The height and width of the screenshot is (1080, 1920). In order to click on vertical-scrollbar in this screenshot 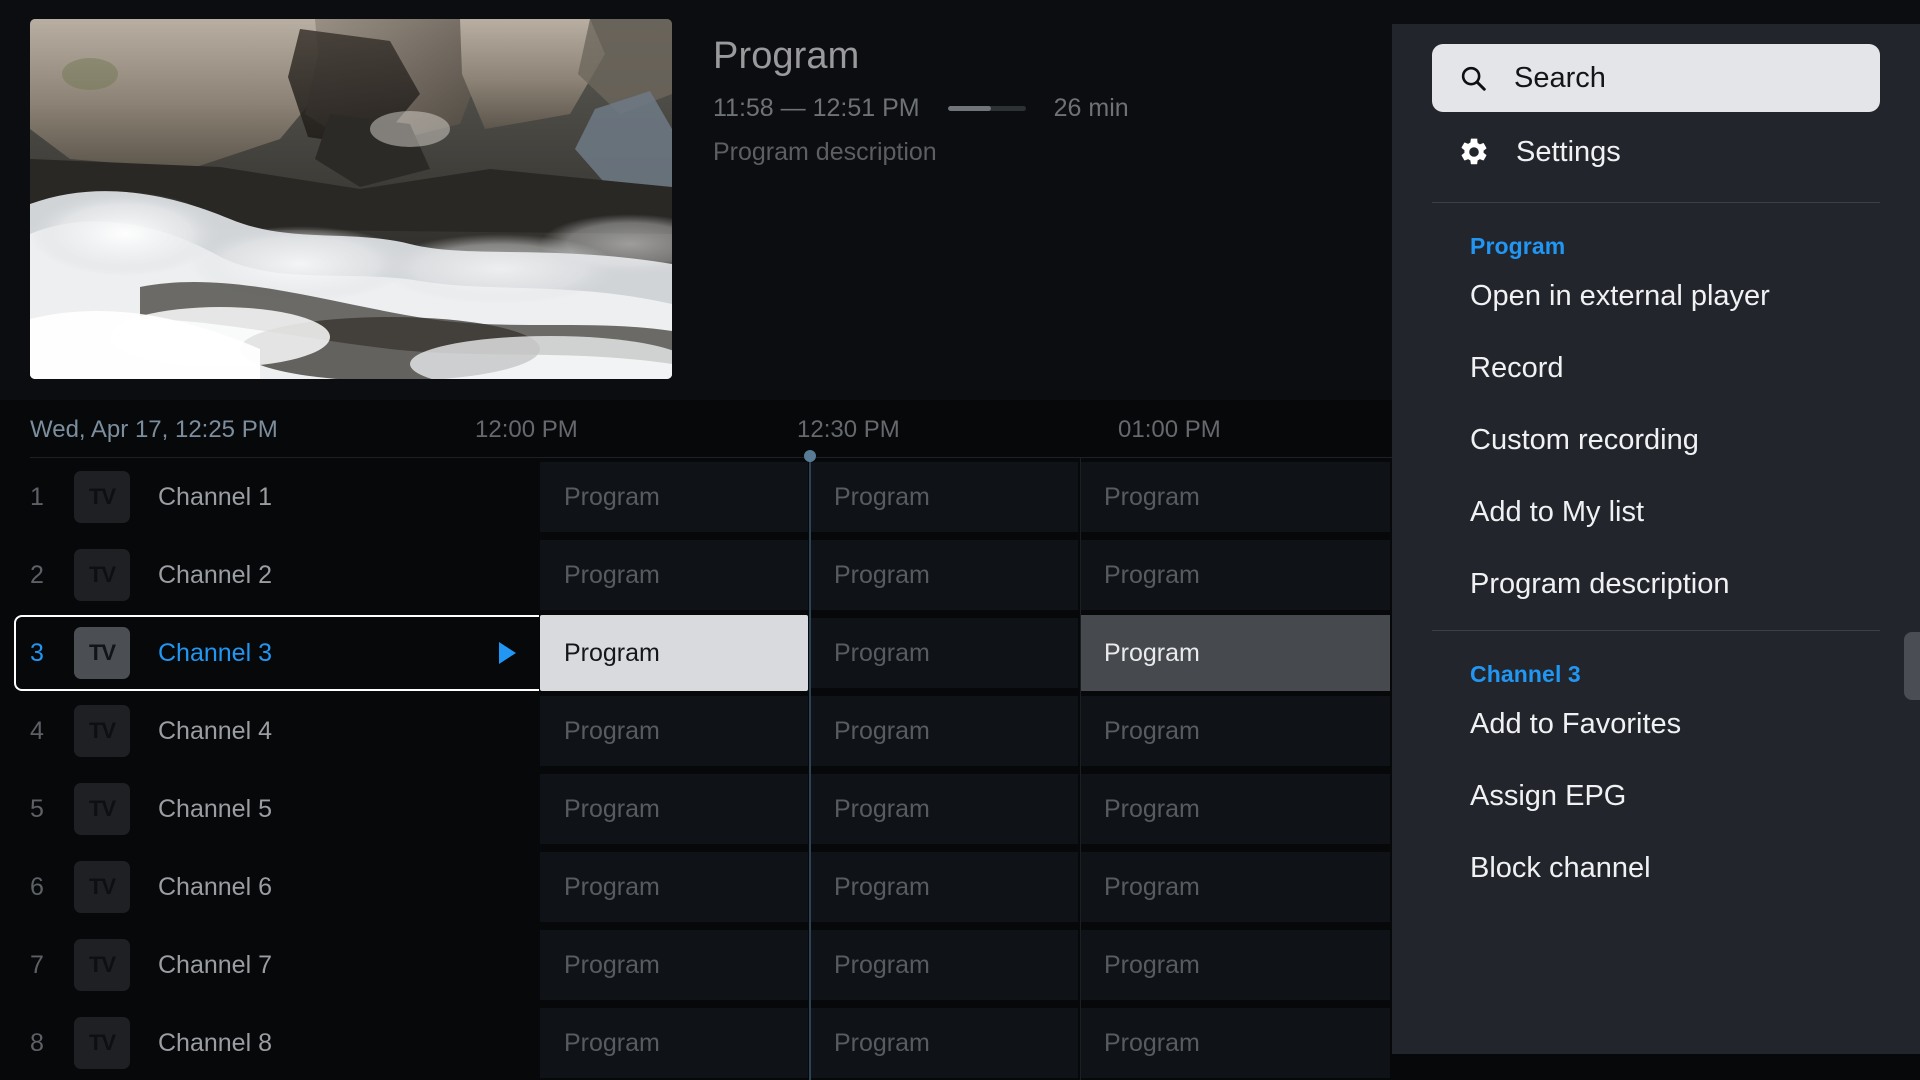, I will do `click(1912, 666)`.